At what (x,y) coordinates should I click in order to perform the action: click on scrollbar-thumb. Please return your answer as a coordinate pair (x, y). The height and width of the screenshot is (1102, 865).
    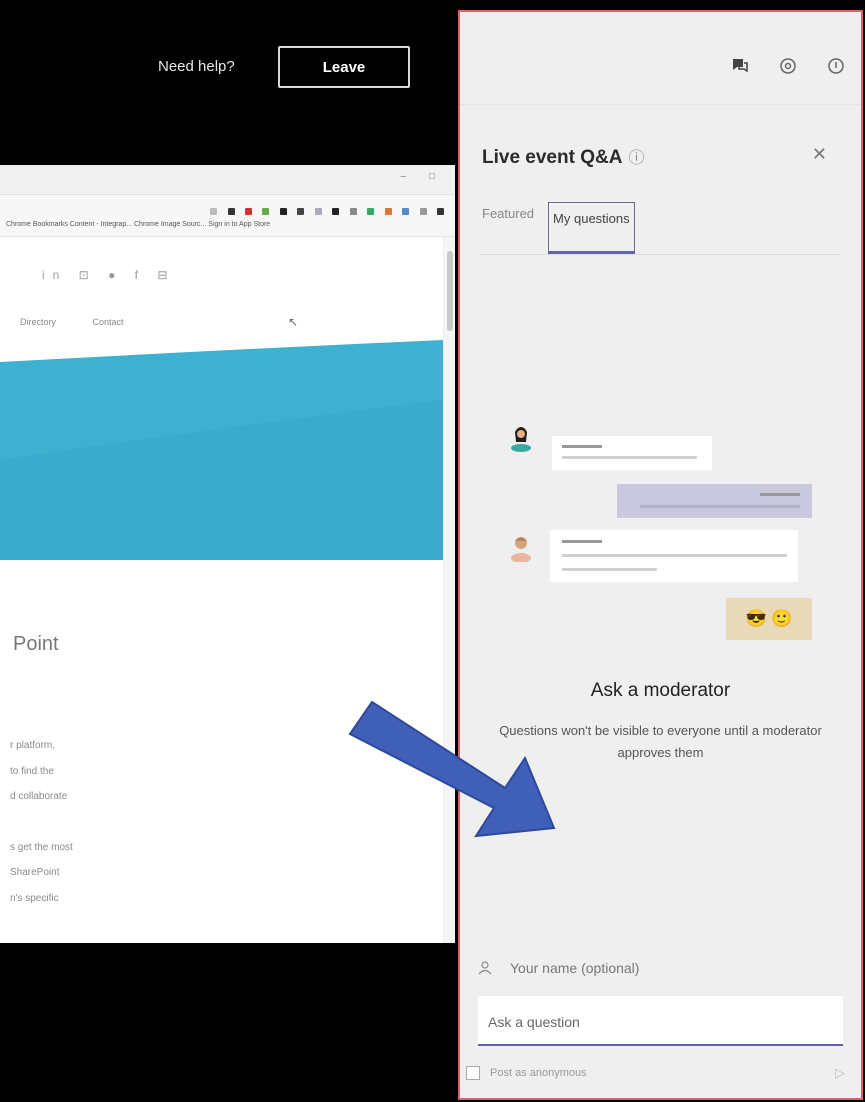
    Looking at the image, I should click on (450, 291).